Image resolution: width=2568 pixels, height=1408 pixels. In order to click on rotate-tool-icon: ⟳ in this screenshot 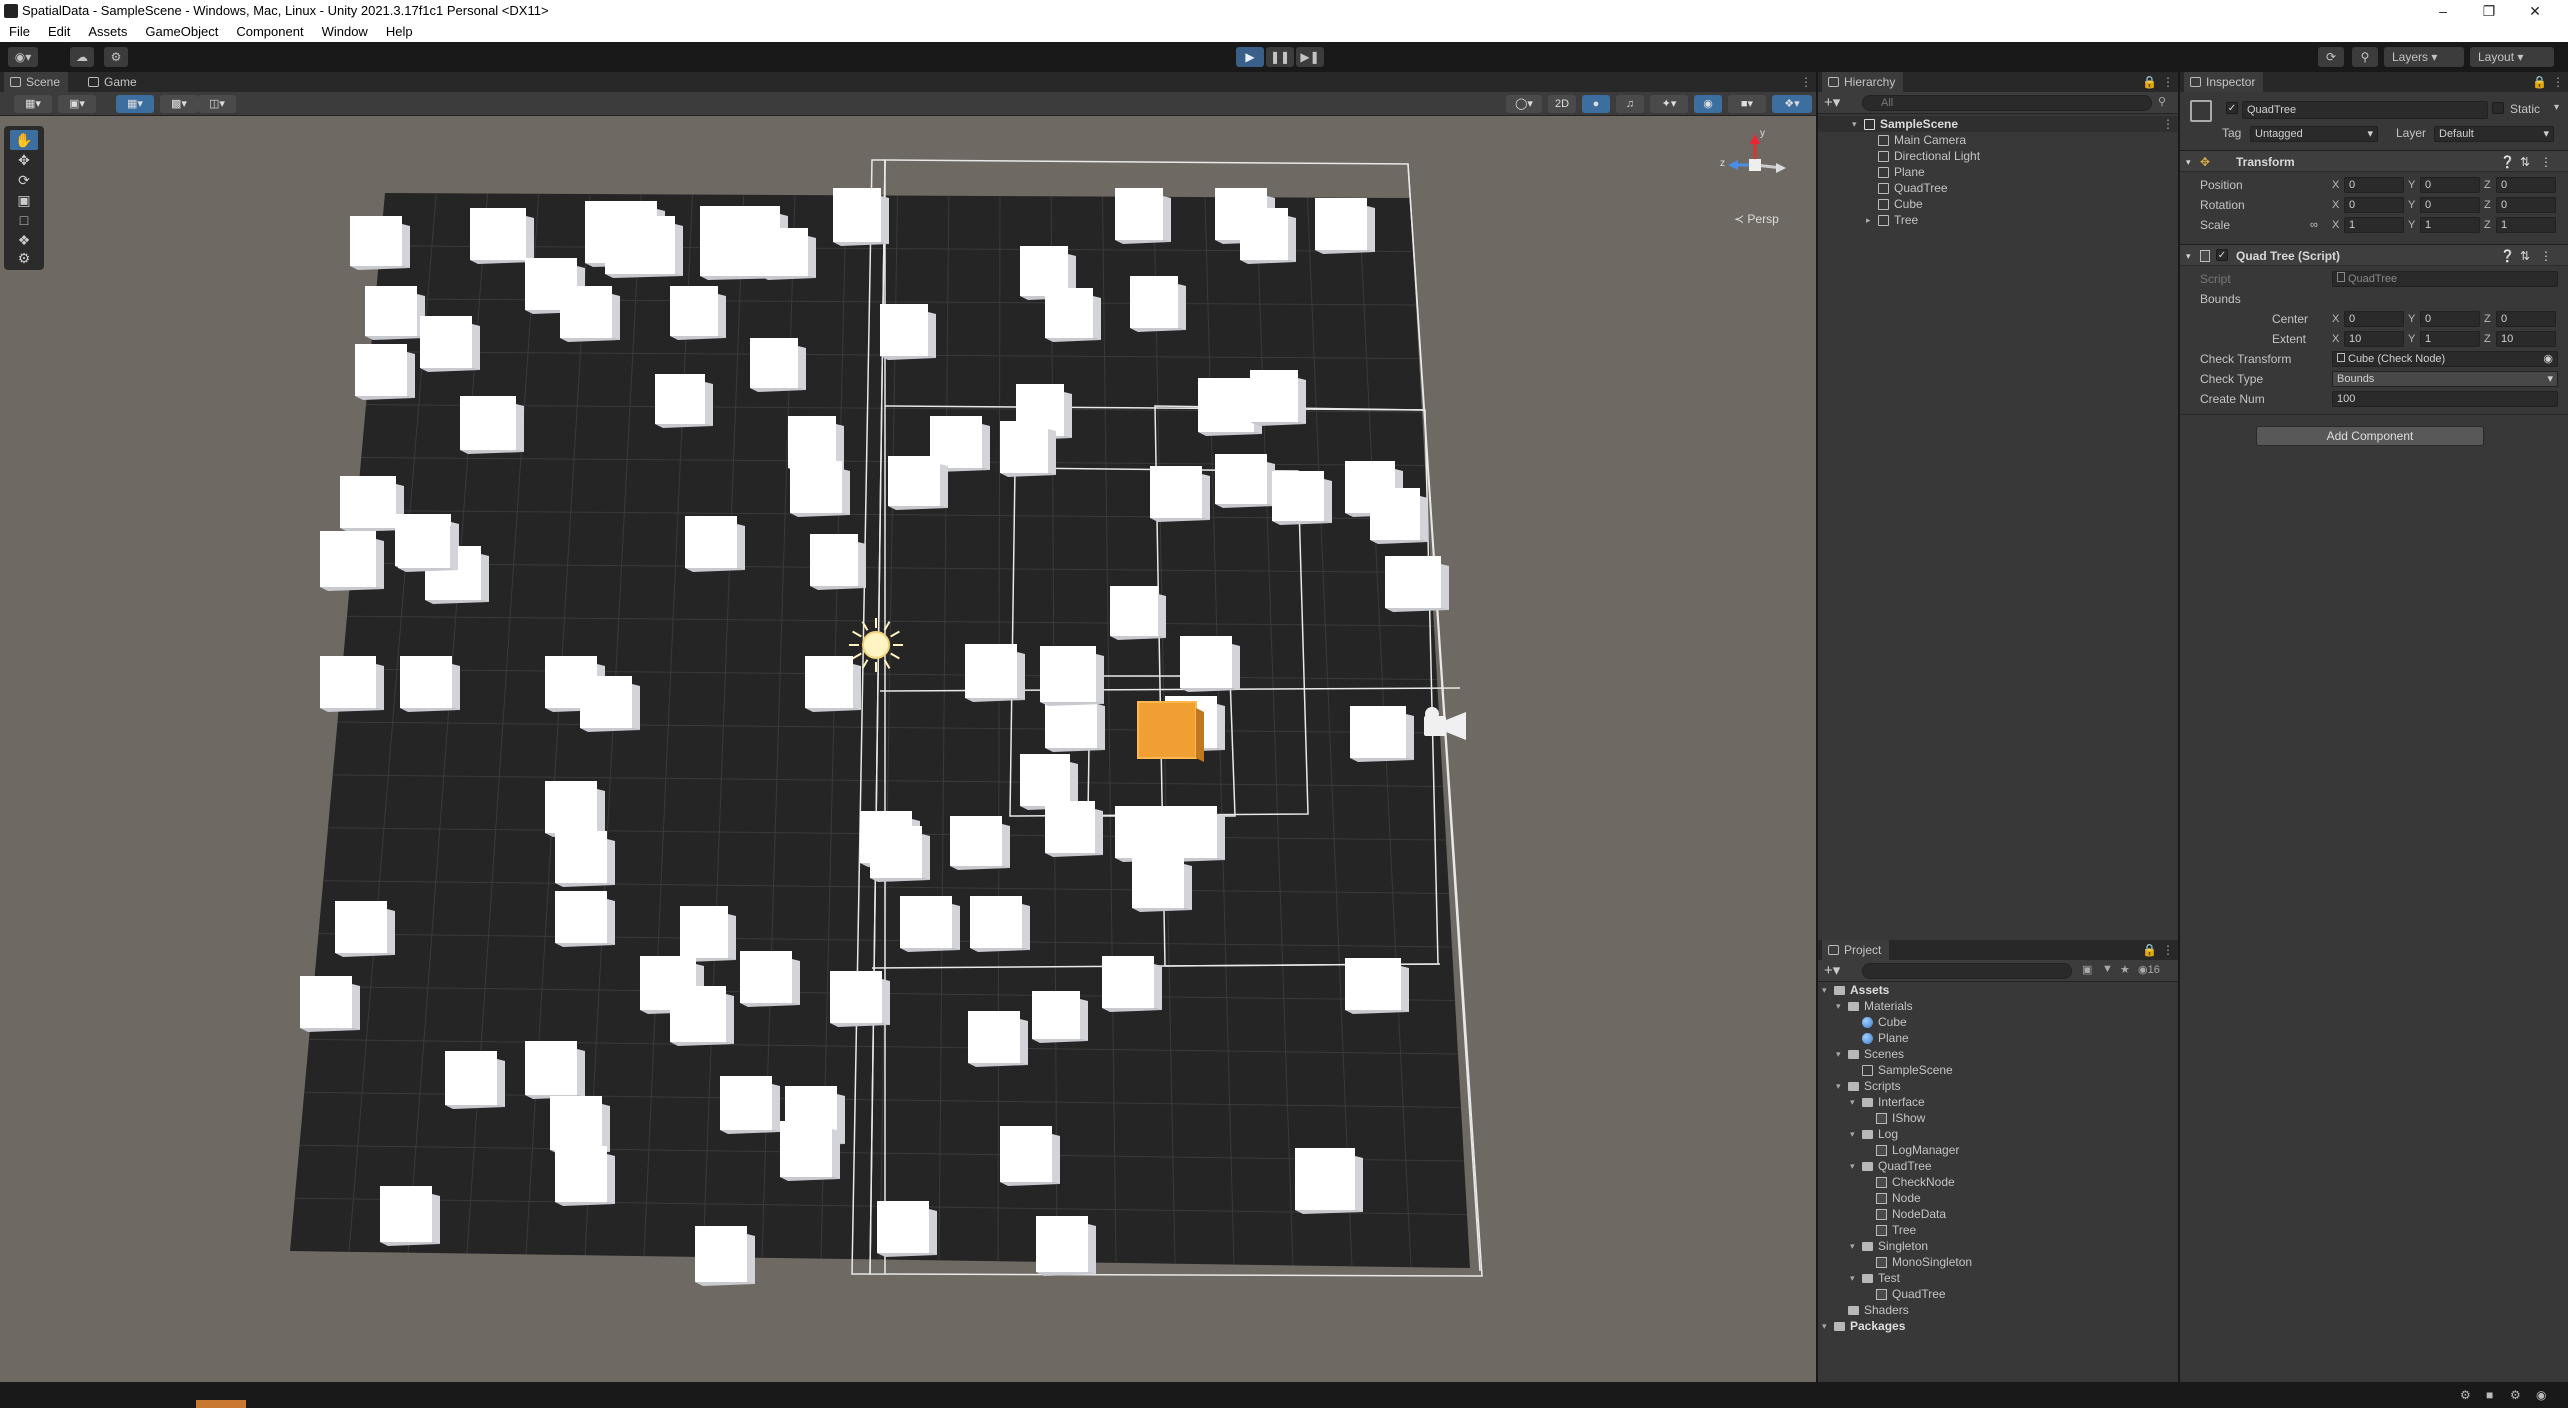, I will do `click(24, 180)`.